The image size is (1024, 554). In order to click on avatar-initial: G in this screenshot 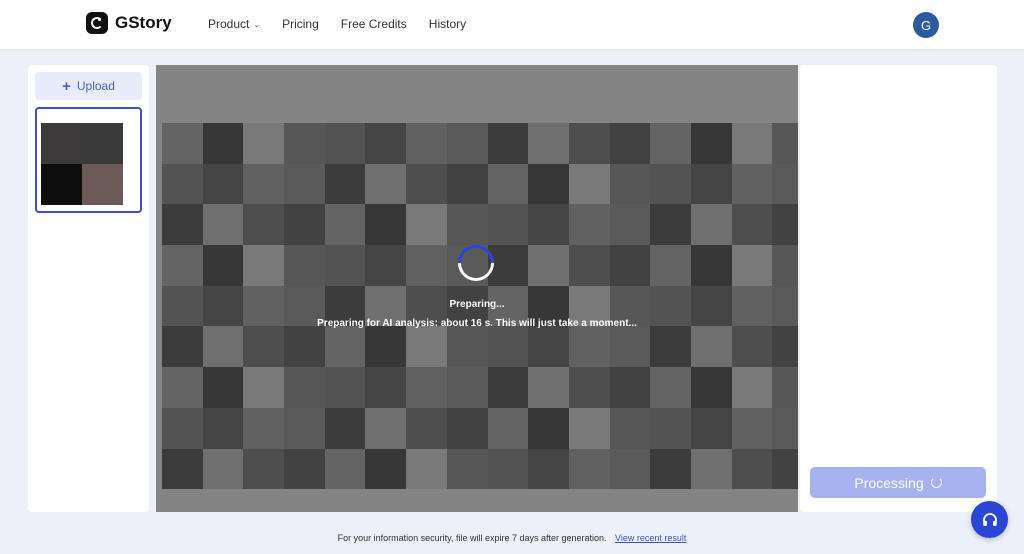, I will do `click(926, 25)`.